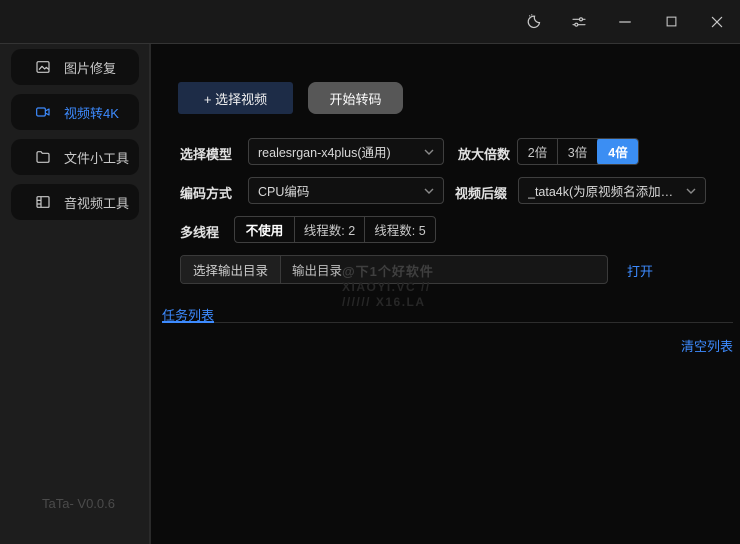 This screenshot has height=544, width=740. What do you see at coordinates (43, 157) in the screenshot?
I see `folder-tools-icon` at bounding box center [43, 157].